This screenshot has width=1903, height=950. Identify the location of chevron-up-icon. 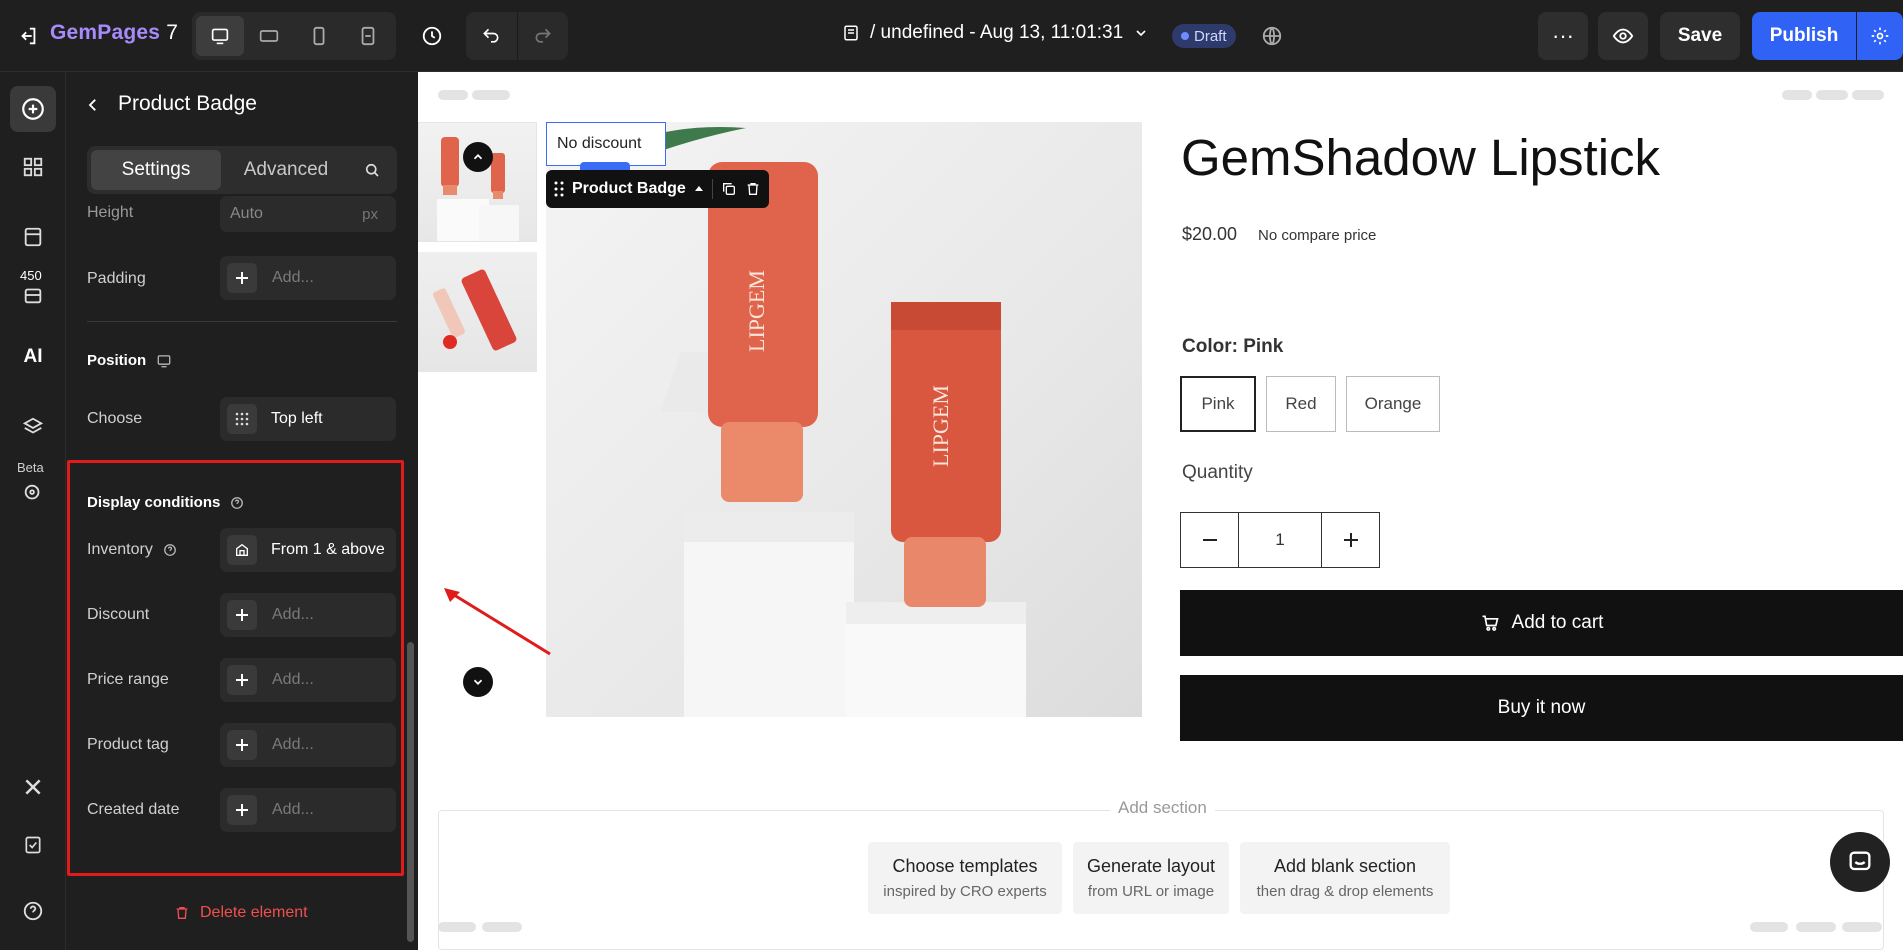
(478, 157).